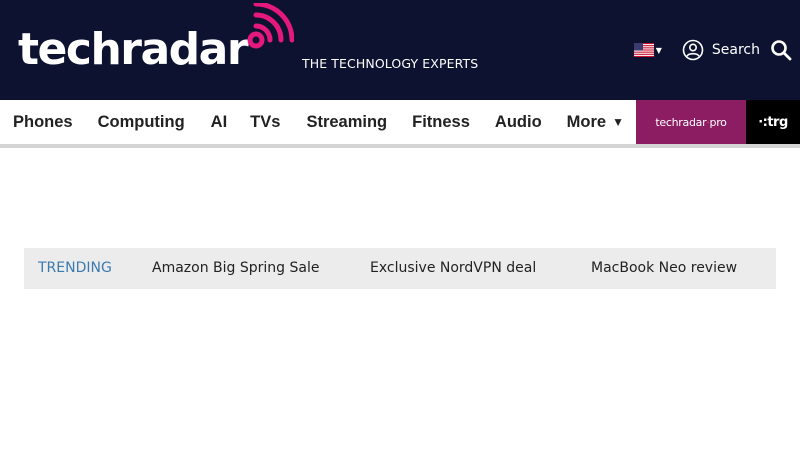 This screenshot has height=450, width=800. Describe the element at coordinates (781, 50) in the screenshot. I see `search-icon` at that location.